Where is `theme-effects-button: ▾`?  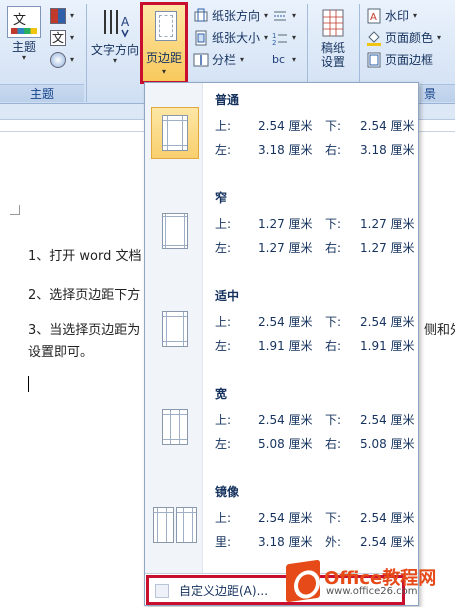
theme-effects-button: ▾ is located at coordinates (62, 60).